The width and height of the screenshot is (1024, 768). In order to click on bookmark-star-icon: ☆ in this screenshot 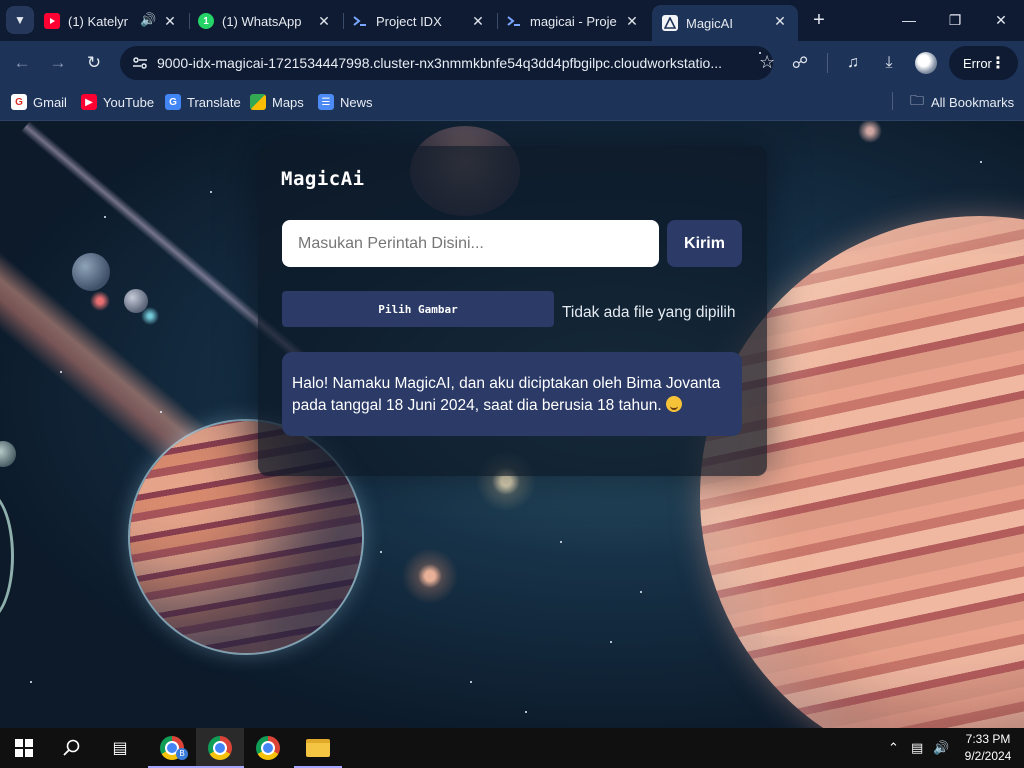, I will do `click(767, 62)`.